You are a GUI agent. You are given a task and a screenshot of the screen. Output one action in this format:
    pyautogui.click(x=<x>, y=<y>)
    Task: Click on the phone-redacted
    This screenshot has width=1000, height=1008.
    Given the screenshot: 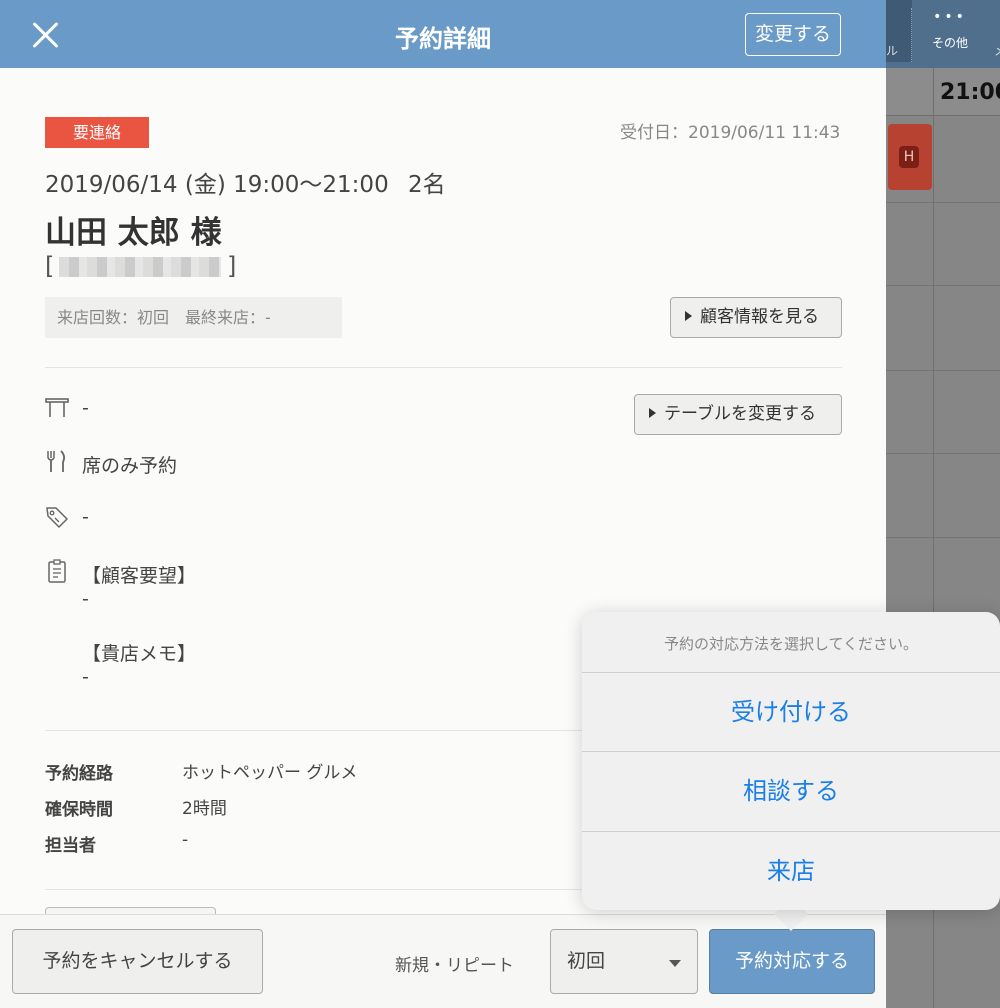 What is the action you would take?
    pyautogui.click(x=140, y=267)
    